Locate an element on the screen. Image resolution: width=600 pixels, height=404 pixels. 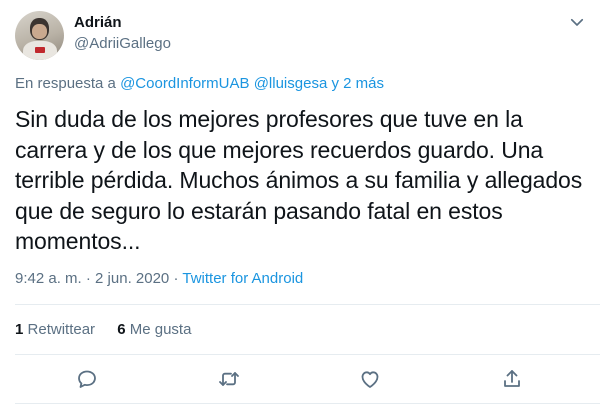
retweet-icon is located at coordinates (229, 379).